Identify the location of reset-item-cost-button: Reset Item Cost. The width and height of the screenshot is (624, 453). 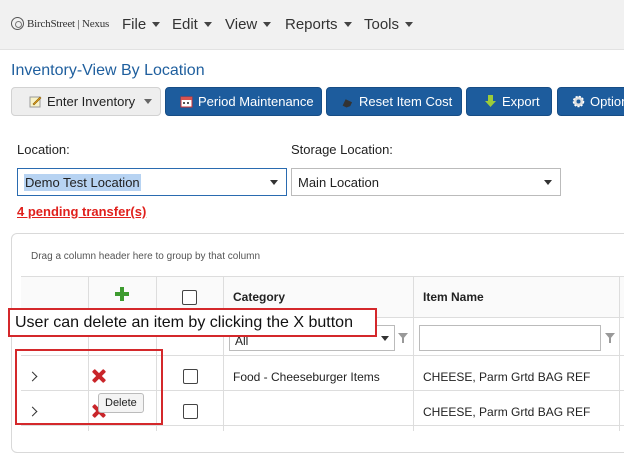
(394, 101).